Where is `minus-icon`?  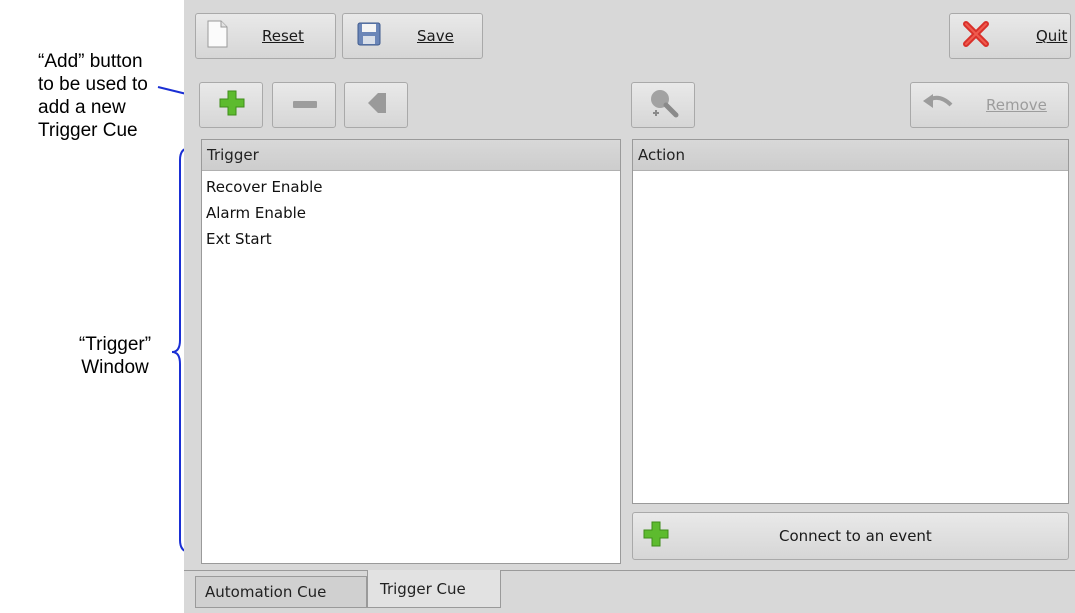
minus-icon is located at coordinates (305, 105).